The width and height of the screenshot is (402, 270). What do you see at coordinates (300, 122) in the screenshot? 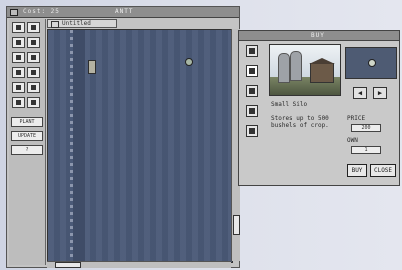
I see `item-description: Stores up to 500 bushels of crop.` at bounding box center [300, 122].